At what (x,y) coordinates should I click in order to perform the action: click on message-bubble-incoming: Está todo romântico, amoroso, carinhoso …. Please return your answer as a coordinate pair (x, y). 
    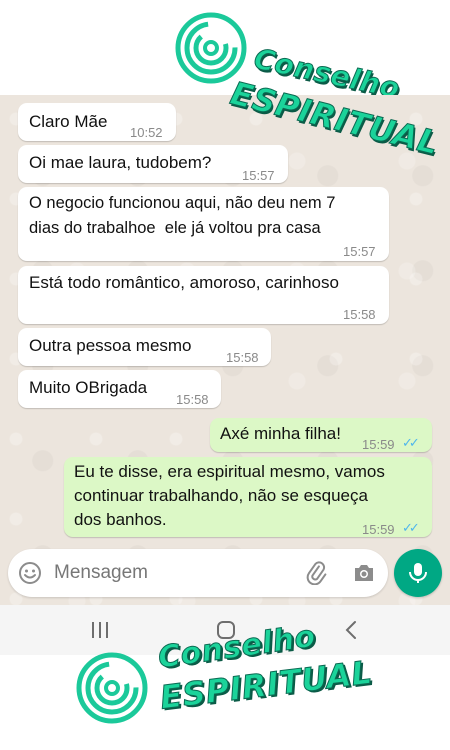
    Looking at the image, I should click on (203, 295).